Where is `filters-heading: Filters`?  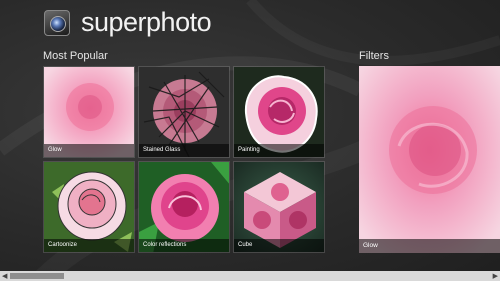 filters-heading: Filters is located at coordinates (374, 56).